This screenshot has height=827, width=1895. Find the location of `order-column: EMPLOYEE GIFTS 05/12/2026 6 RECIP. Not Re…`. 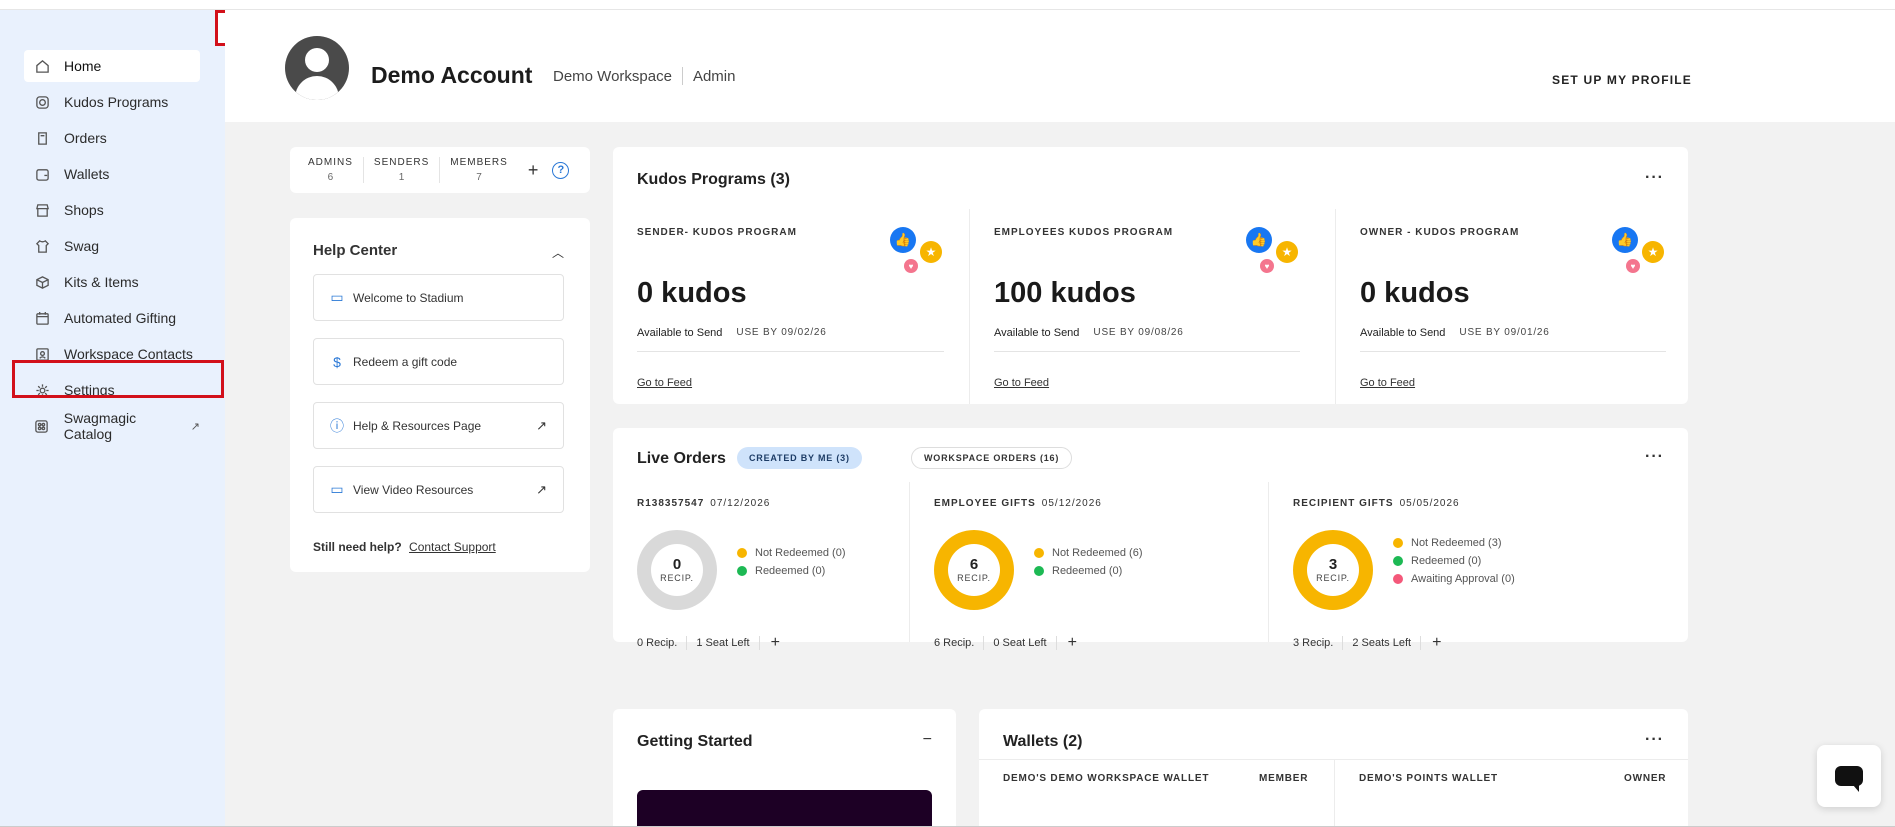

order-column: EMPLOYEE GIFTS 05/12/2026 6 RECIP. Not Re… is located at coordinates (1088, 566).